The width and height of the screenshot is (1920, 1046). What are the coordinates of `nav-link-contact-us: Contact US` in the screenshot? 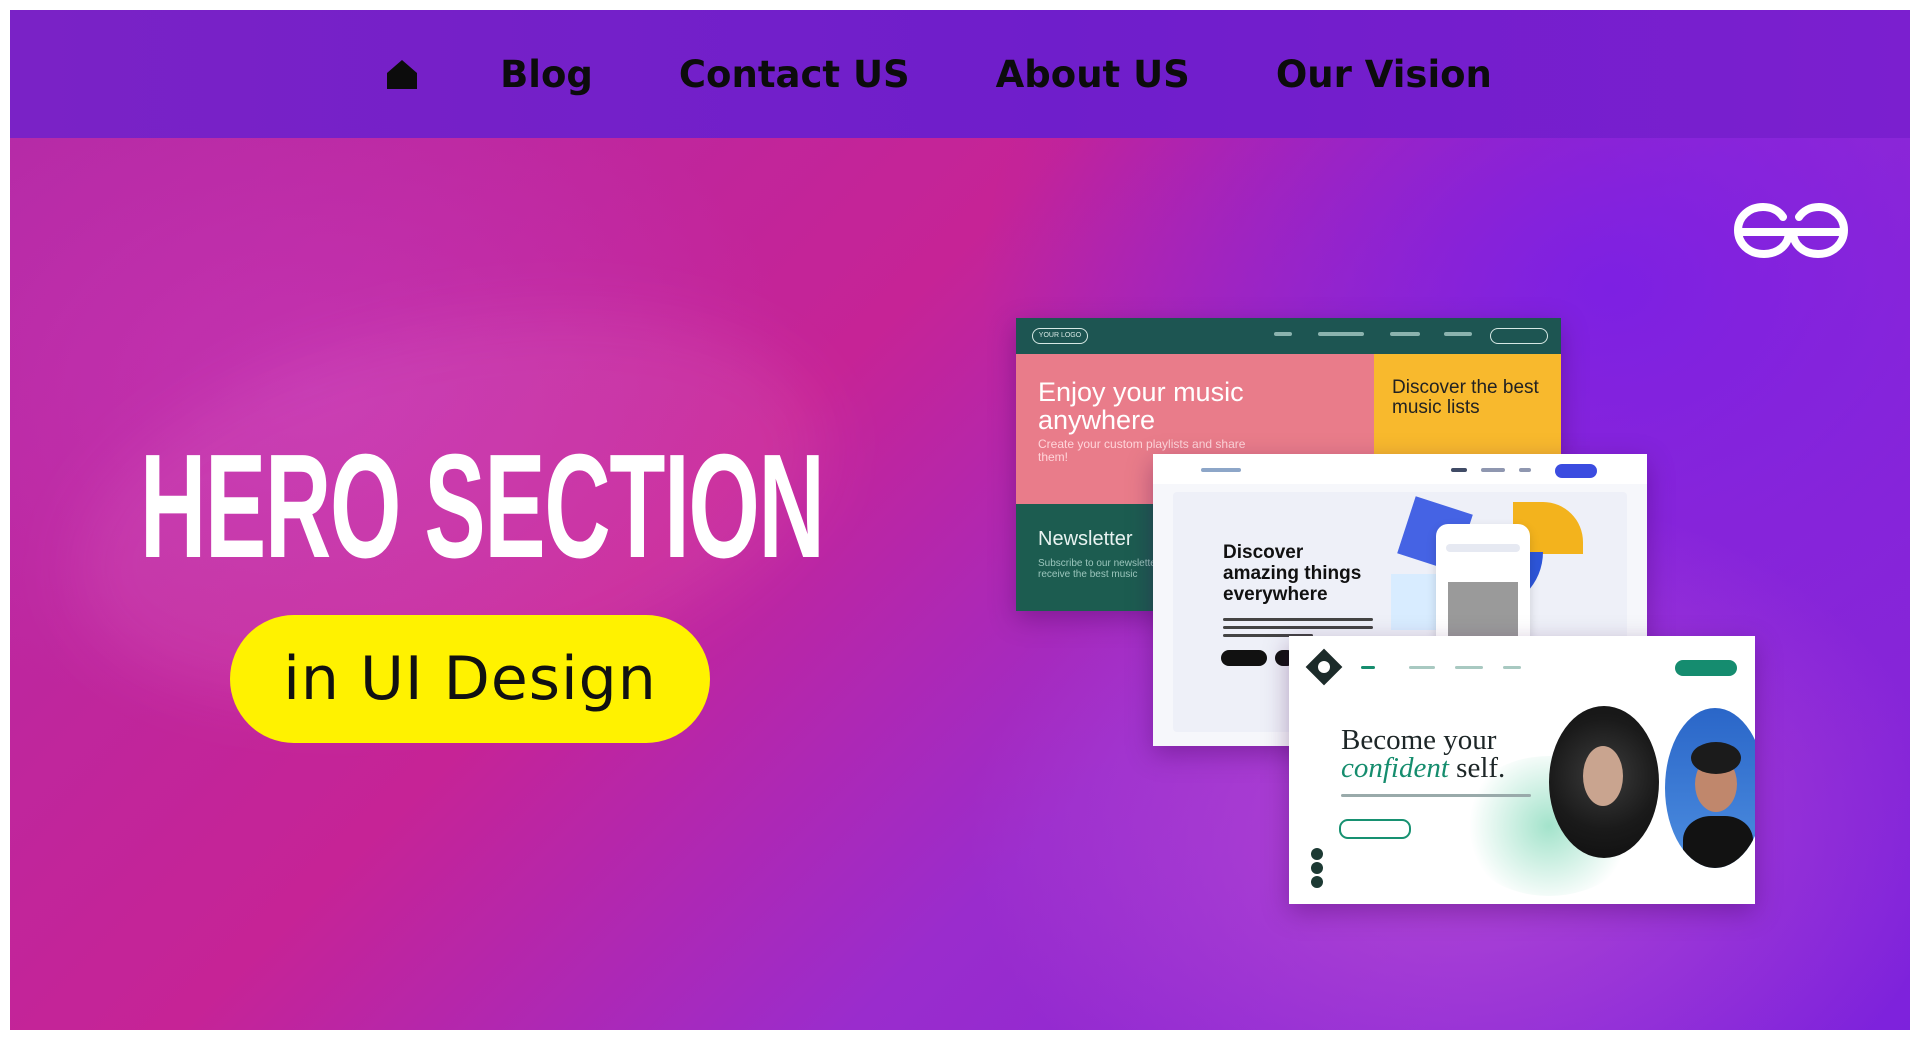 It's located at (794, 74).